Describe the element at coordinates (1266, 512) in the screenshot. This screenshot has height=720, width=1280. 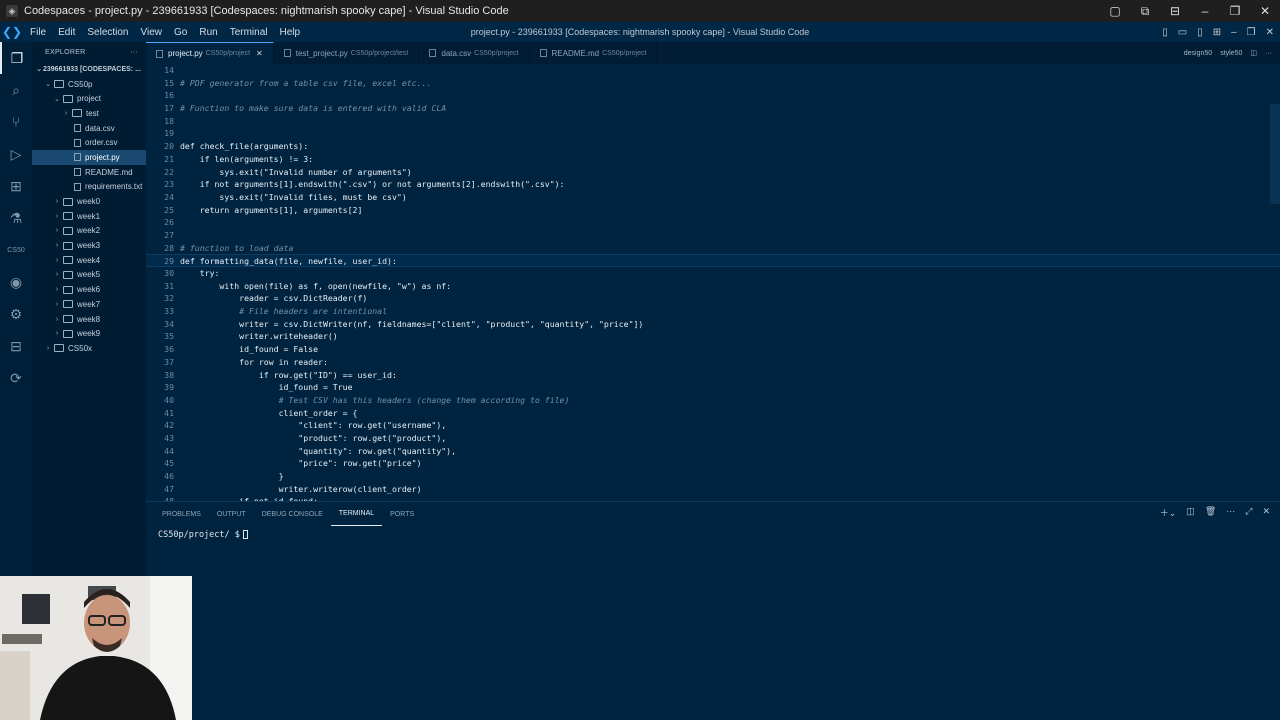
I see `close-panel-icon: ✕` at that location.